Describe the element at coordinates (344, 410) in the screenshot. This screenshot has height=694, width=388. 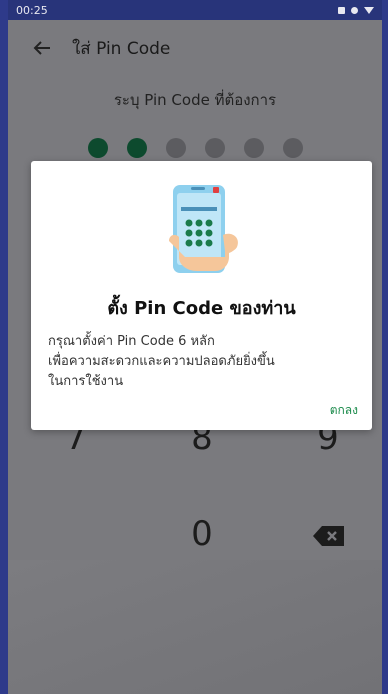
I see `ok-button: ตกลง` at that location.